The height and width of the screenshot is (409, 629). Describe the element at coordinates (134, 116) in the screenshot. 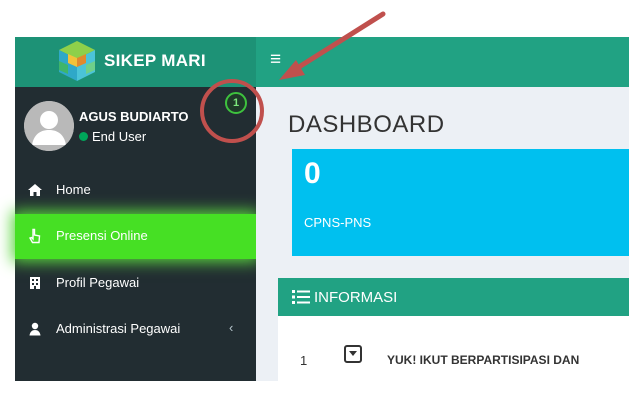

I see `user-name: AGUS BUDIARTO` at that location.